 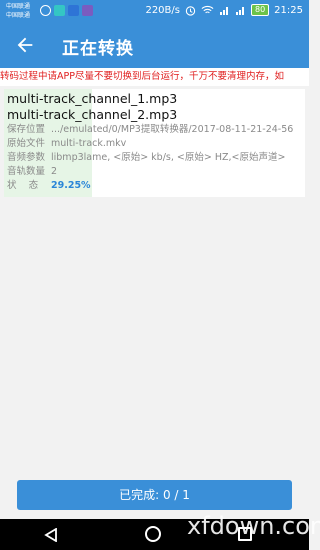 I want to click on status-bar: 中国联通 中国联通 220B/s 80 21:25, so click(x=154, y=11).